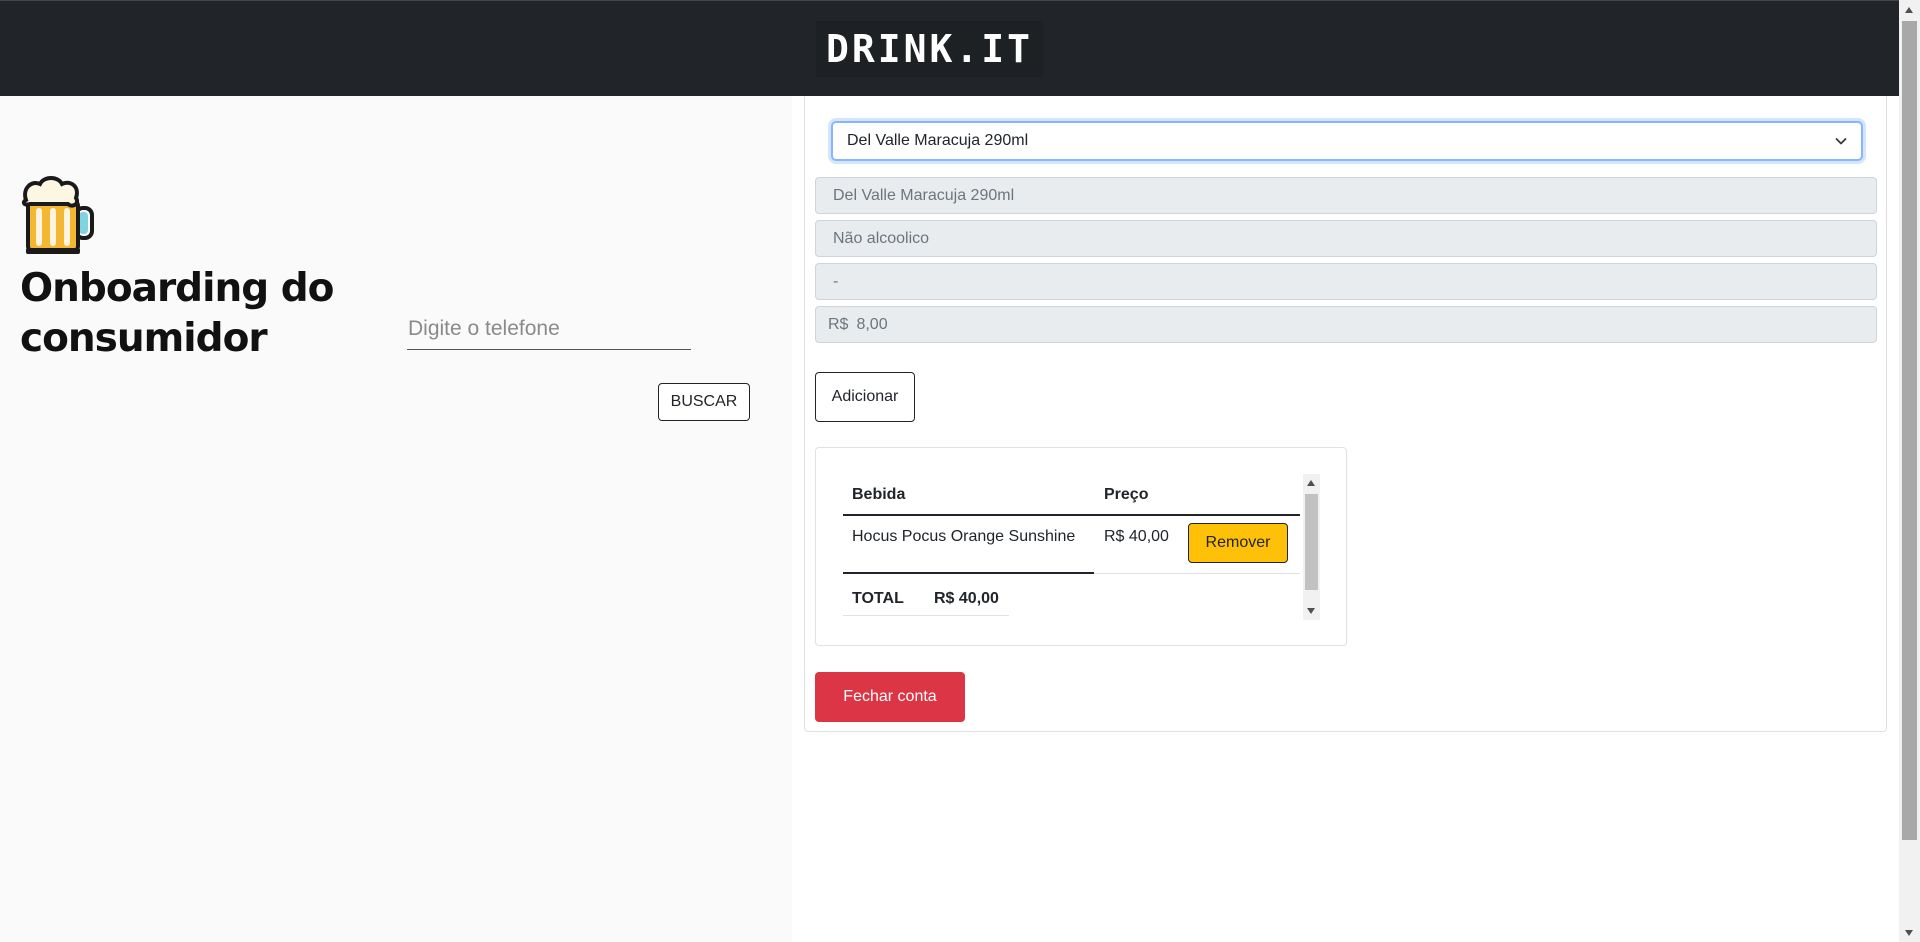 This screenshot has width=1920, height=942. Describe the element at coordinates (1346, 324) in the screenshot. I see `product-price-field: R$ 8,00` at that location.